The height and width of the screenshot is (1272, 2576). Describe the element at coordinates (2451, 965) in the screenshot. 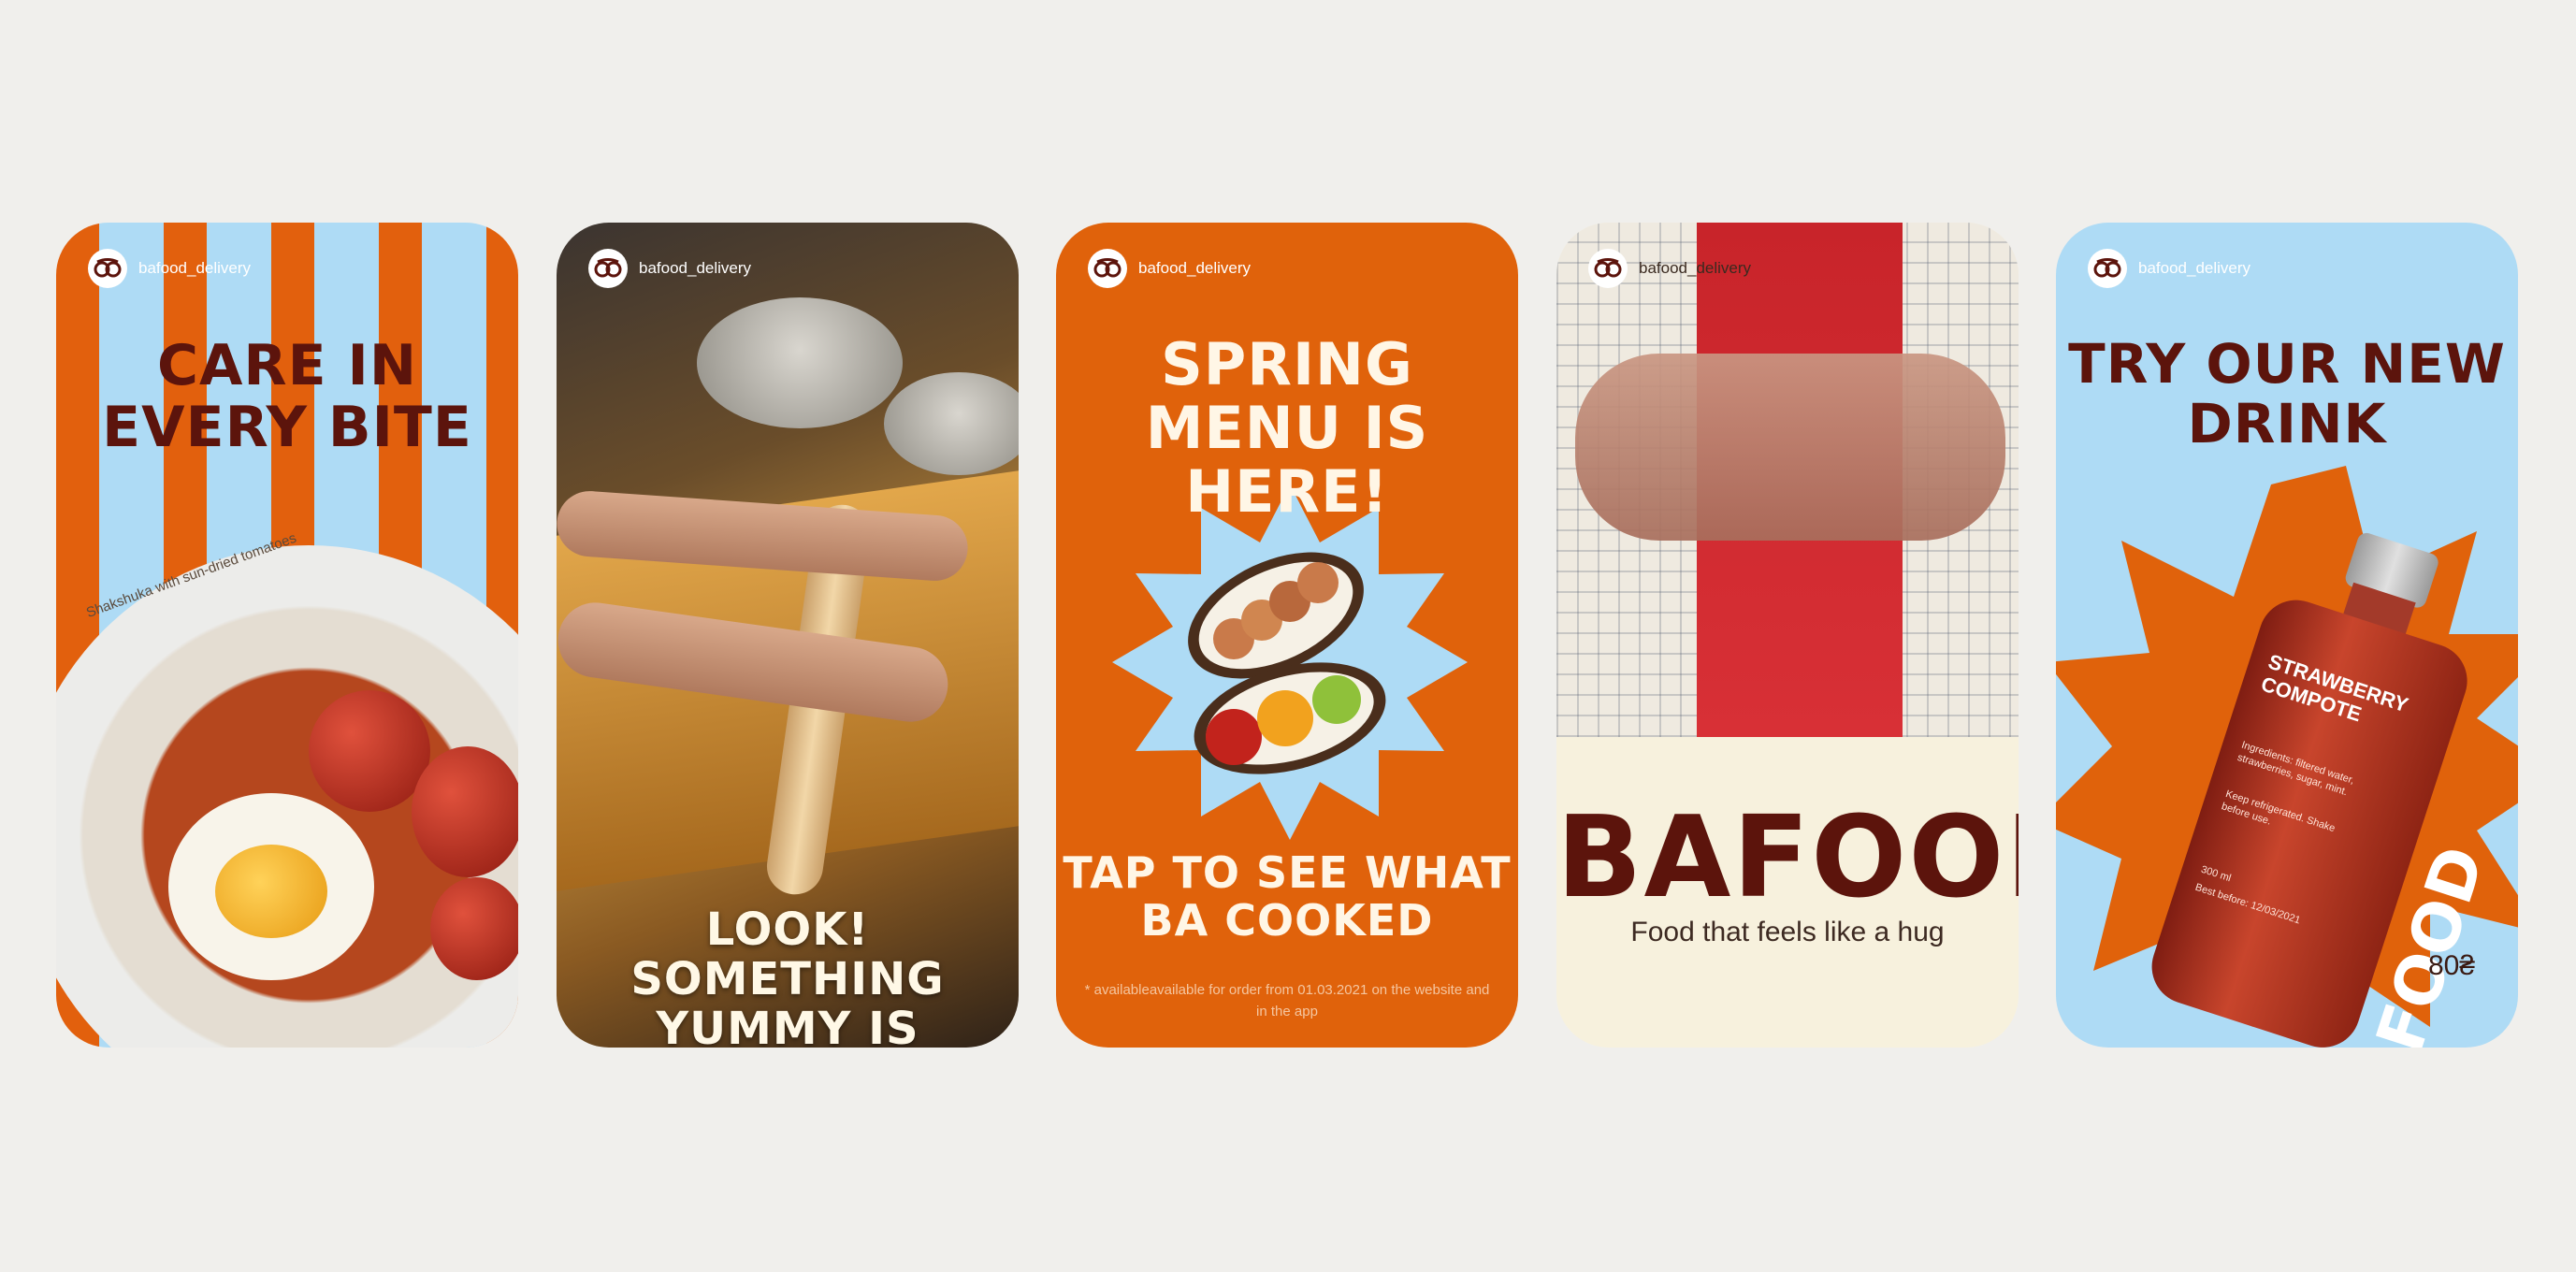

I see `drink-price: 80₴` at that location.